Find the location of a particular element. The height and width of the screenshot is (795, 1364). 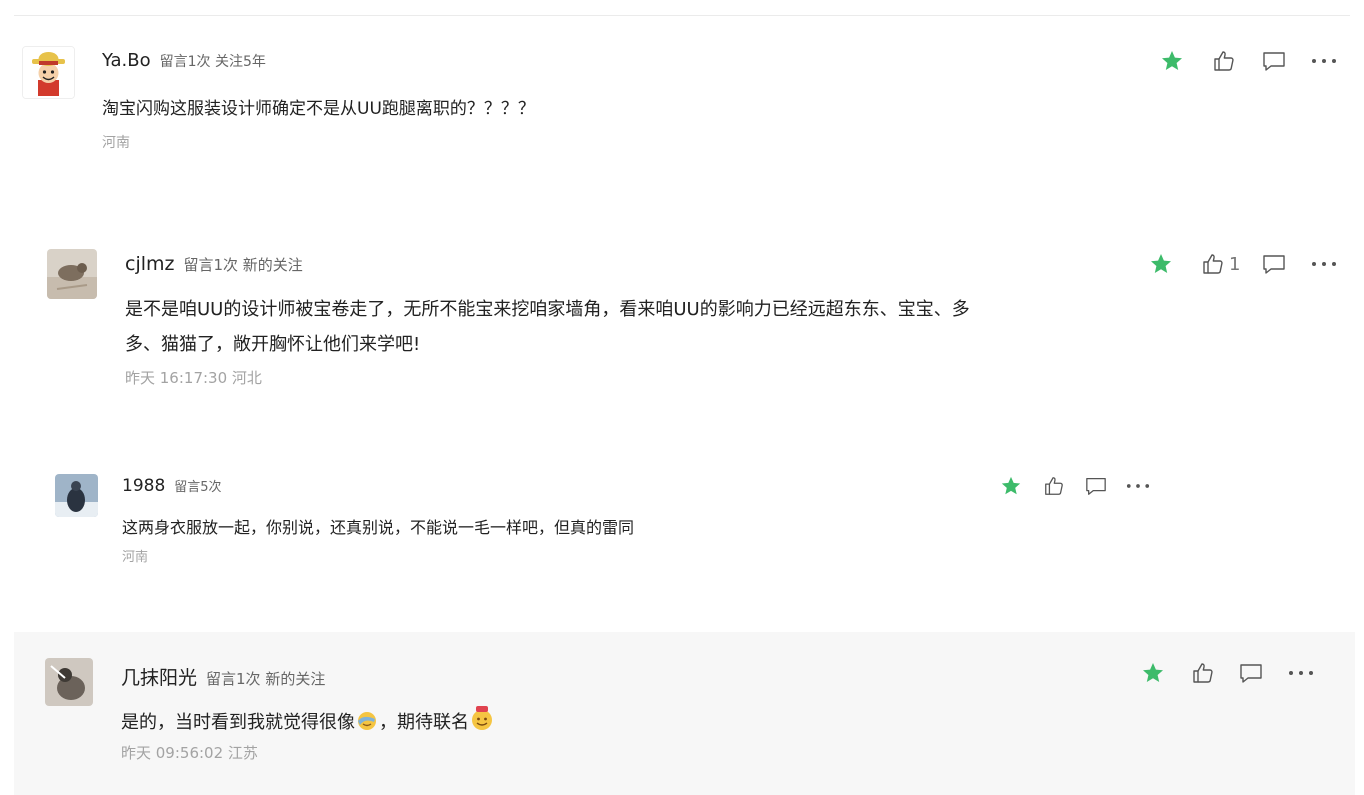

top-divider is located at coordinates (682, 15).